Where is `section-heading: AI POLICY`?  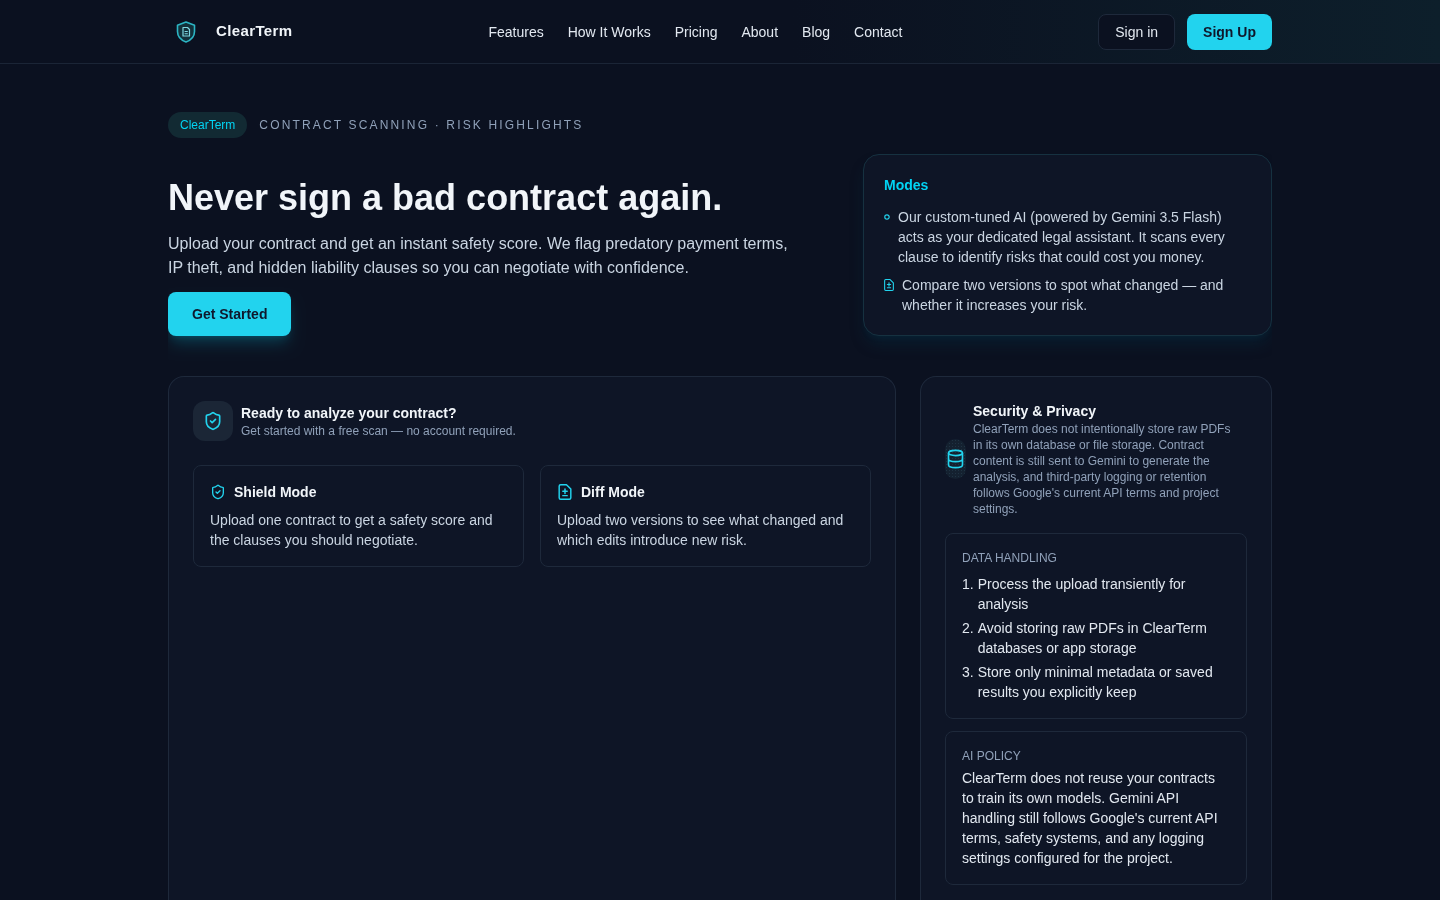
section-heading: AI POLICY is located at coordinates (992, 756).